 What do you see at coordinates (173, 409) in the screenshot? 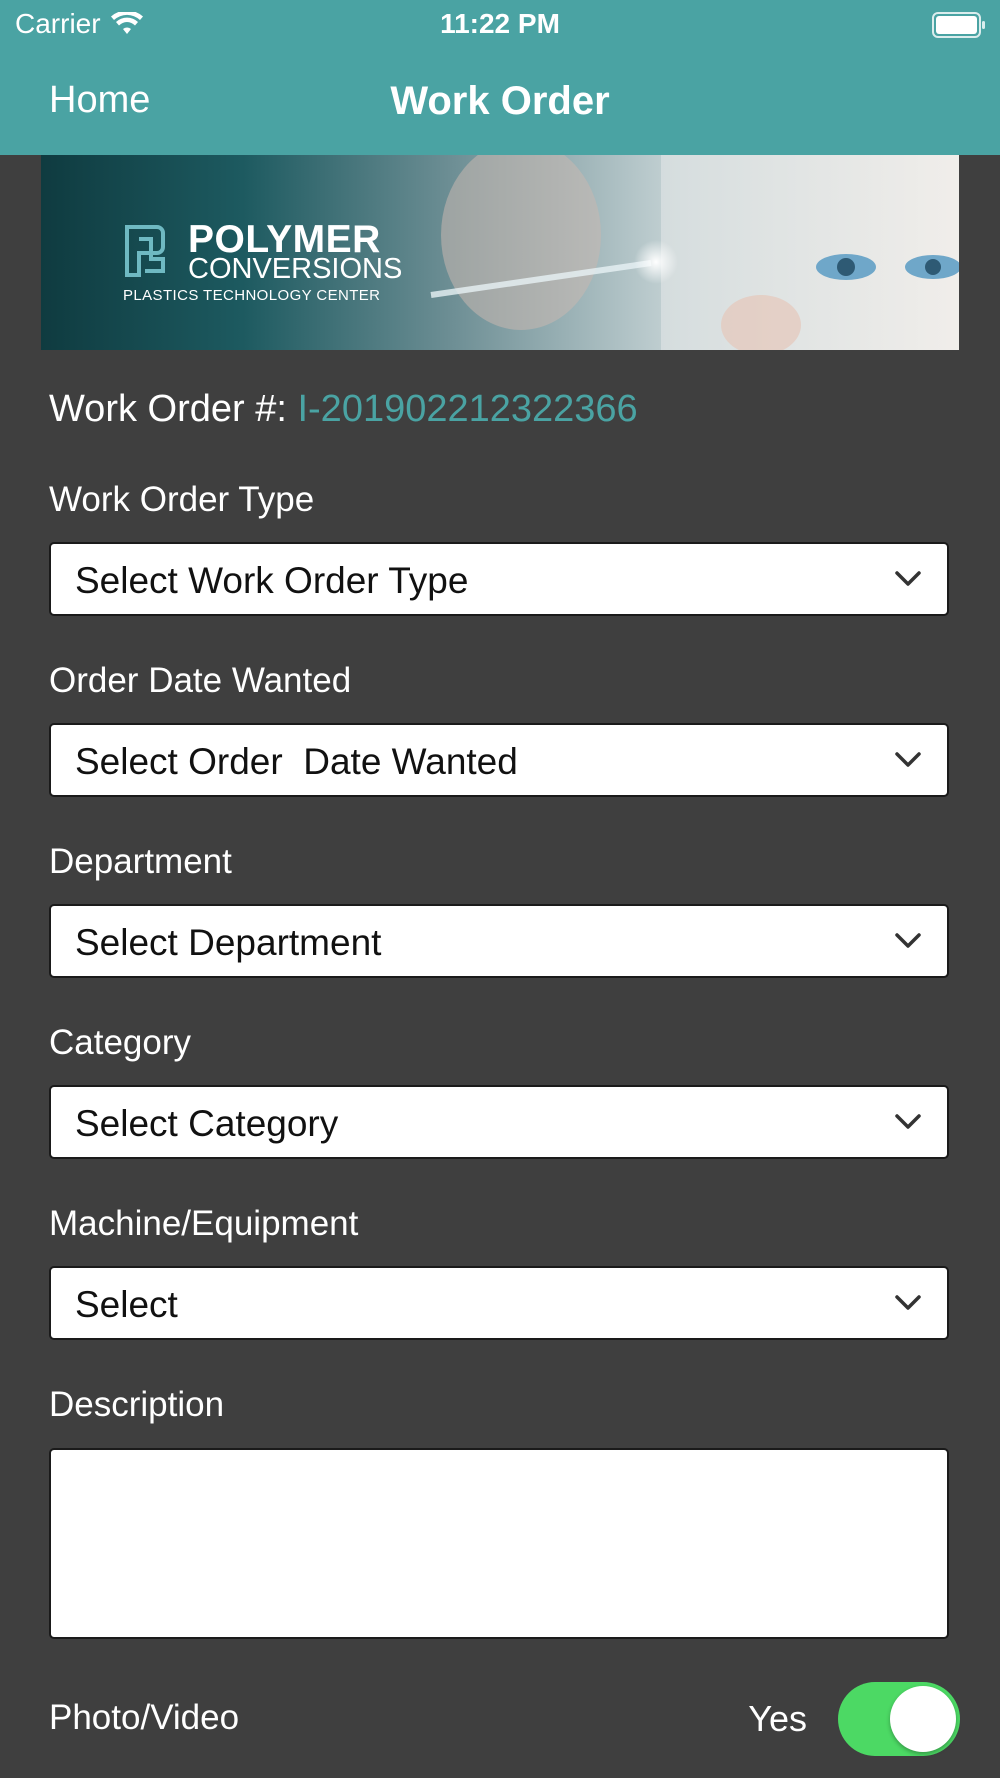
I see `work-order-number-label: Work Order #:` at bounding box center [173, 409].